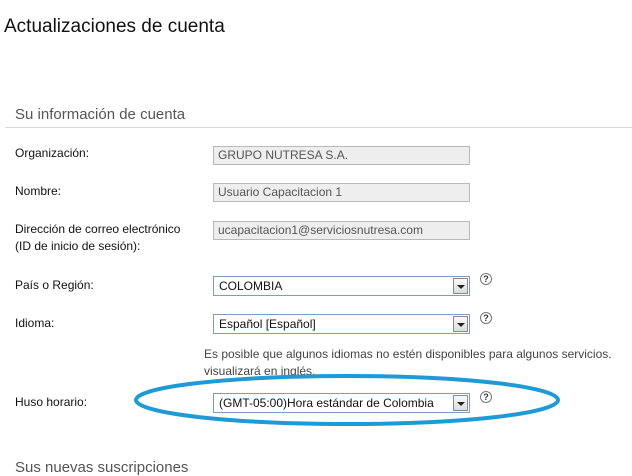 Image resolution: width=632 pixels, height=476 pixels. Describe the element at coordinates (52, 153) in the screenshot. I see `organization-label: Organización:` at that location.